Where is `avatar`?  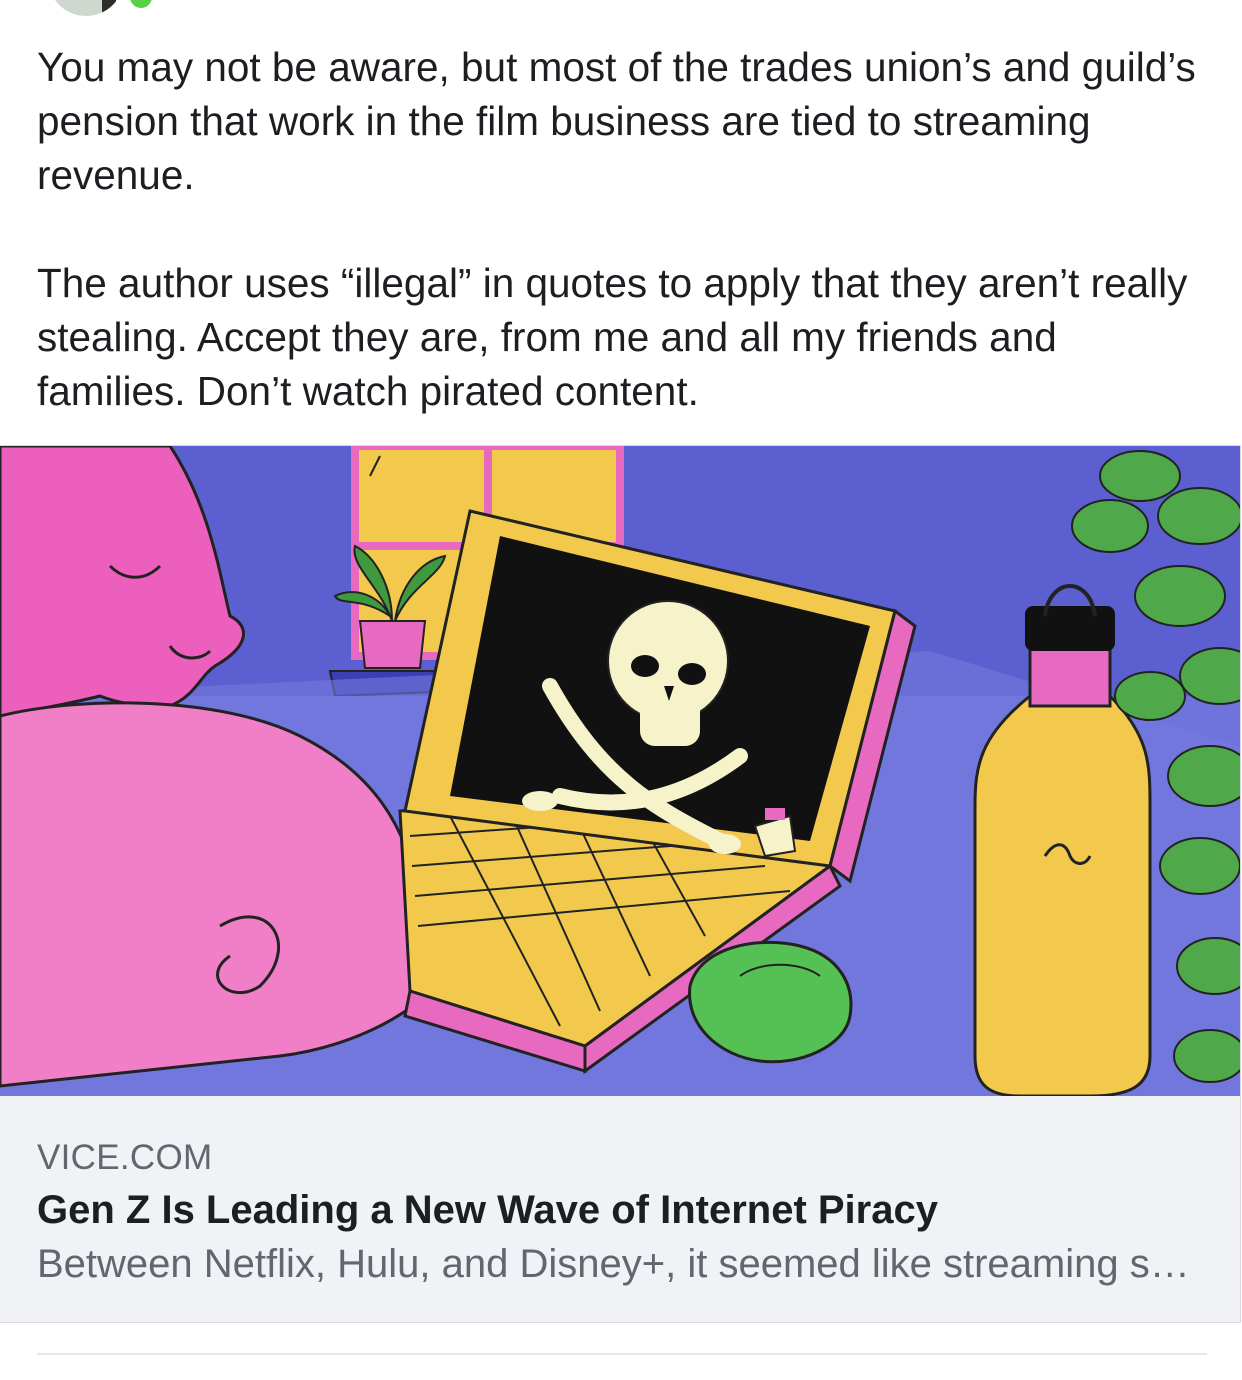
avatar is located at coordinates (86, 8).